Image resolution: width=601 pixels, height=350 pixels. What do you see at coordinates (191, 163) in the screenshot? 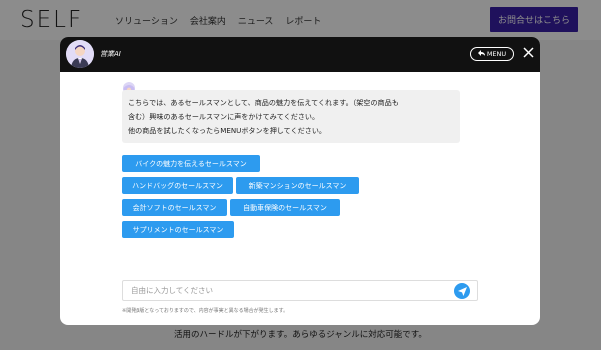
I see `choice-button-bike: バイクの魅力を伝えるセールスマン` at bounding box center [191, 163].